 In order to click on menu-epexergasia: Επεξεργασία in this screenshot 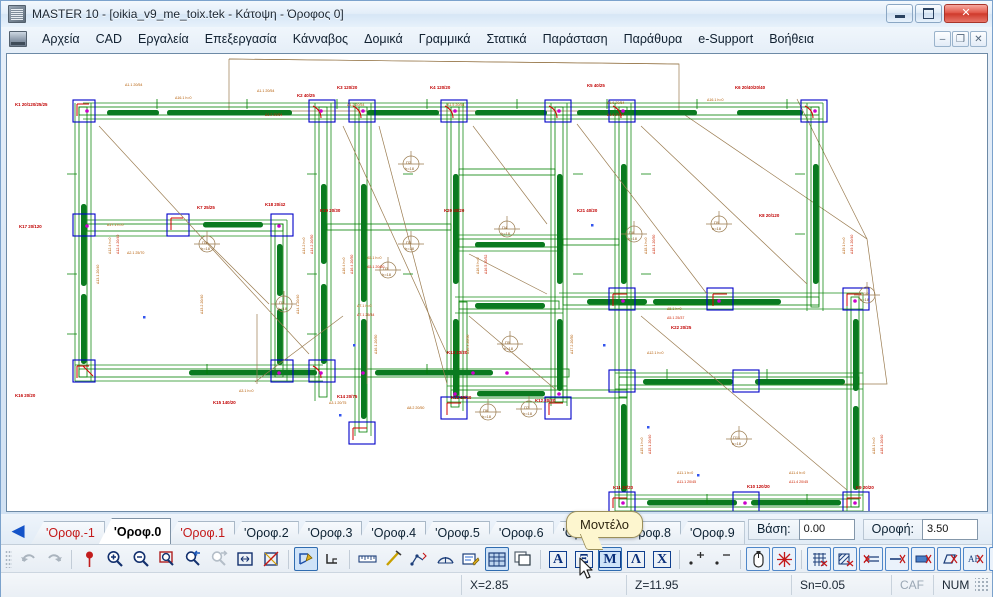, I will do `click(241, 39)`.